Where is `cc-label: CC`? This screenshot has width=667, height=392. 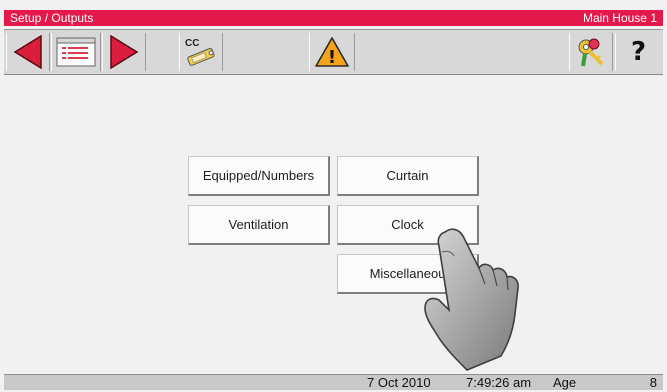
cc-label: CC is located at coordinates (192, 43).